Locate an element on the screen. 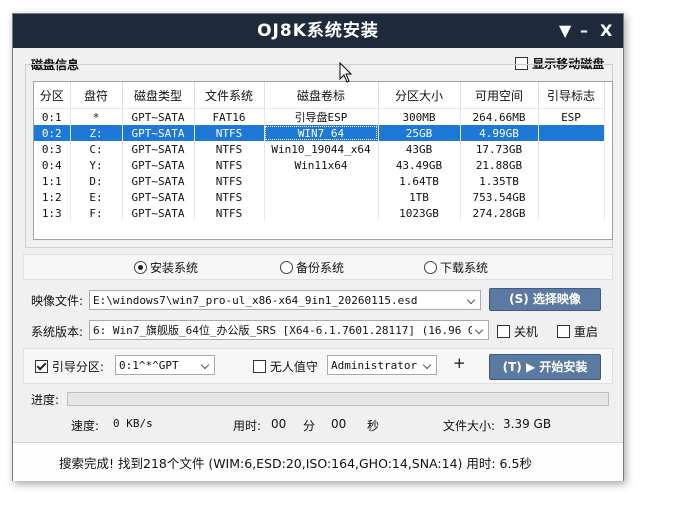  table-cell: Y: is located at coordinates (96, 165).